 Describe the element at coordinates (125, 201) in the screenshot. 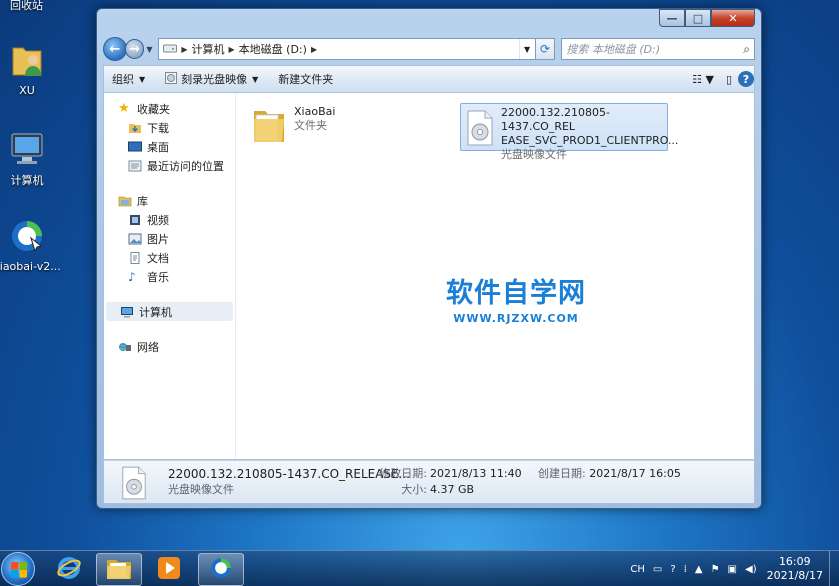

I see `library-icon` at that location.